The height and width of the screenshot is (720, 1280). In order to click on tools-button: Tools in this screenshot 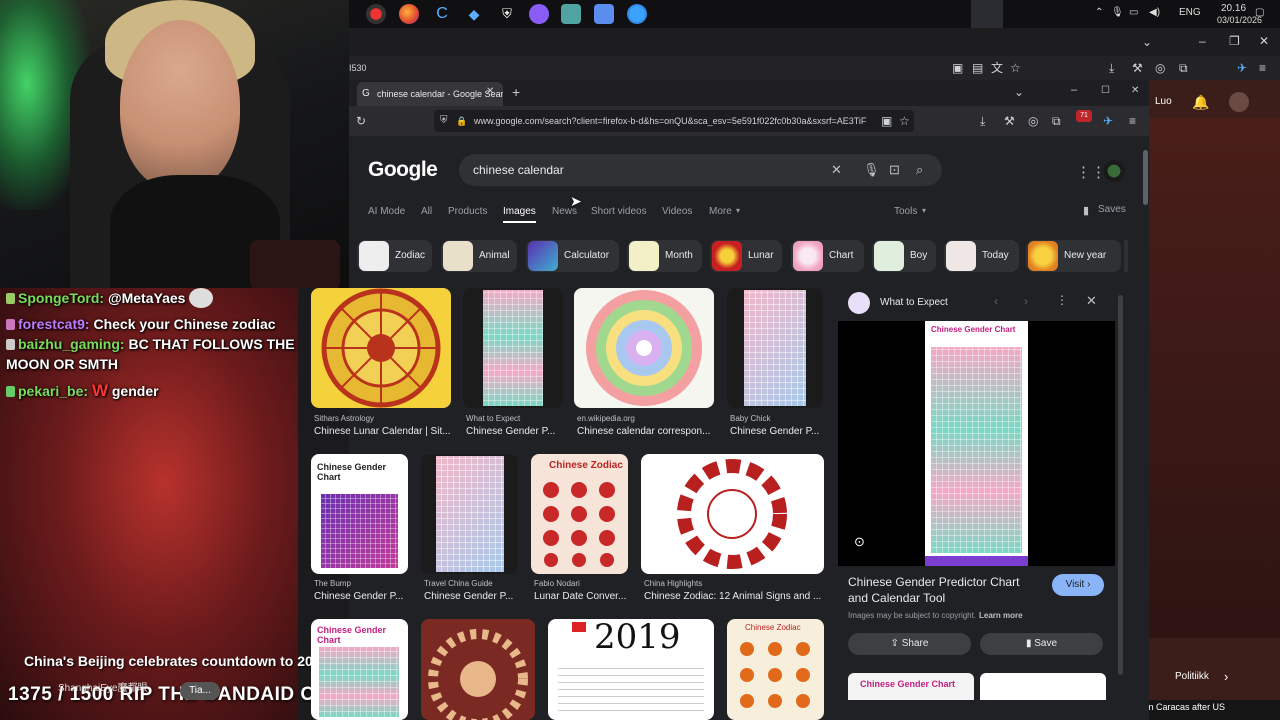, I will do `click(905, 211)`.